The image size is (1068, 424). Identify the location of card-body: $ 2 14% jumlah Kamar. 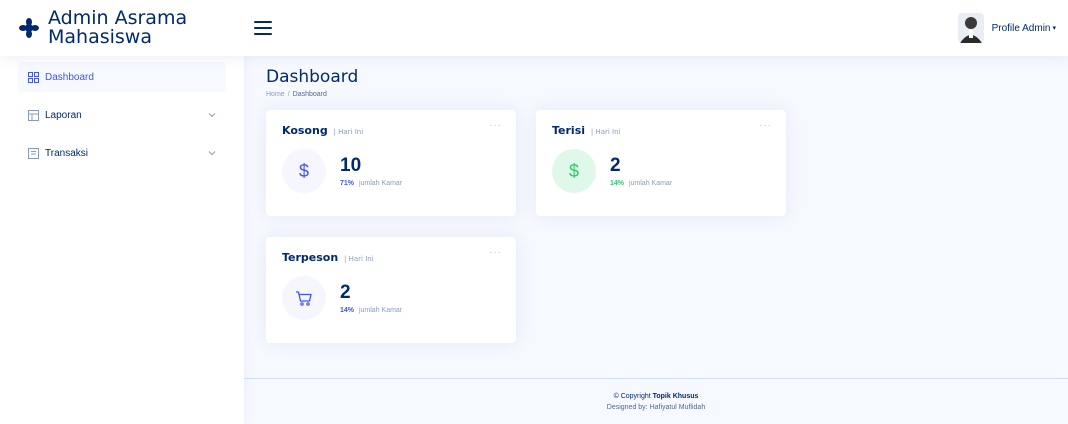
(661, 171).